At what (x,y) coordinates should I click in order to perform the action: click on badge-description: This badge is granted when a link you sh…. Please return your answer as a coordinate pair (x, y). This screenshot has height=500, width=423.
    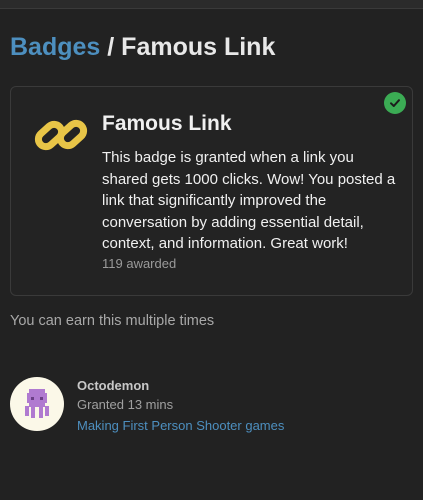
    Looking at the image, I should click on (249, 200).